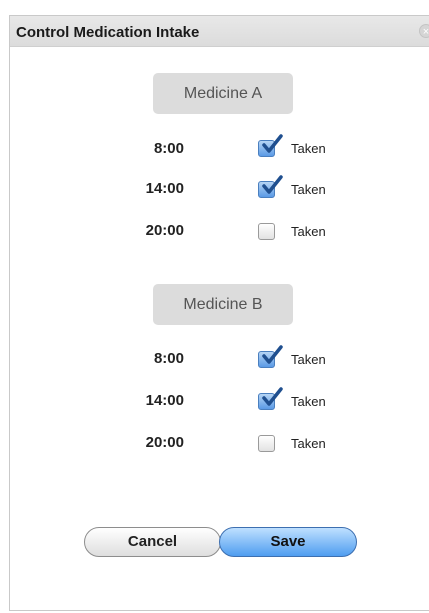 The image size is (429, 613). I want to click on medicine-b-dose-1-checkbox, so click(270, 356).